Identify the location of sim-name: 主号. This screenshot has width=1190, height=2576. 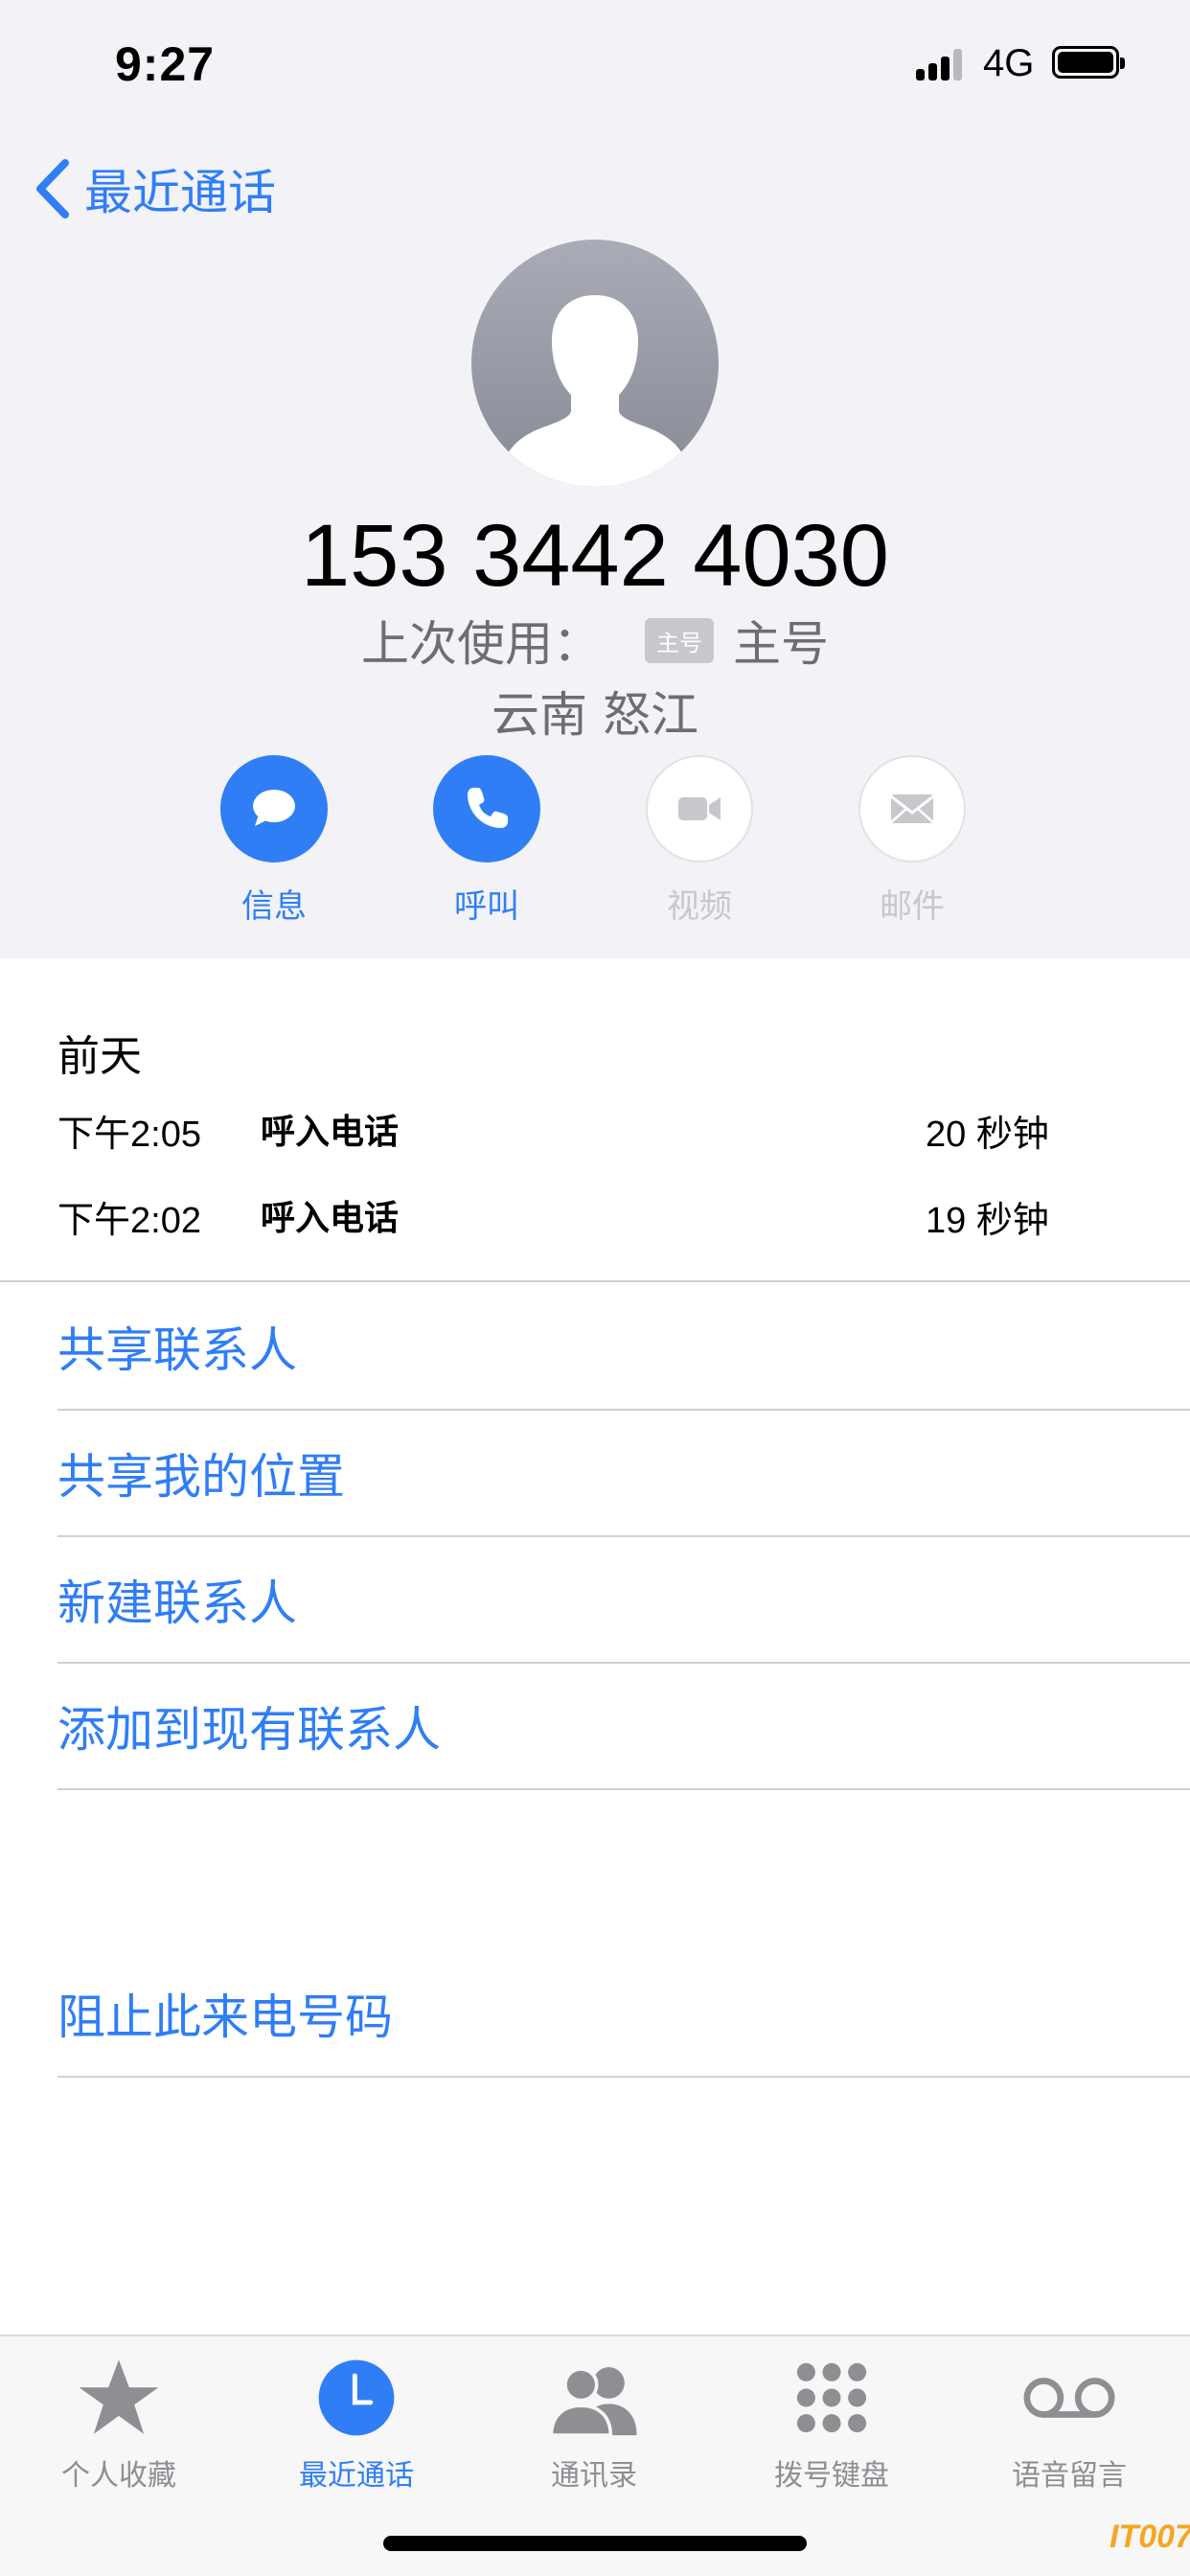
(781, 644).